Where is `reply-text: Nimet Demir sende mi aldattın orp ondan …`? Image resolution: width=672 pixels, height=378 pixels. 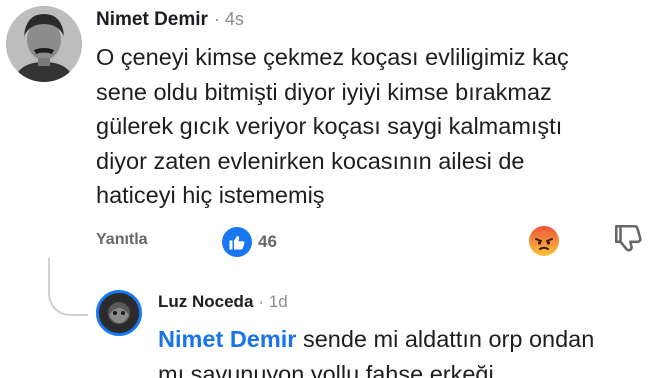 reply-text: Nimet Demir sende mi aldattın orp ondan … is located at coordinates (408, 350).